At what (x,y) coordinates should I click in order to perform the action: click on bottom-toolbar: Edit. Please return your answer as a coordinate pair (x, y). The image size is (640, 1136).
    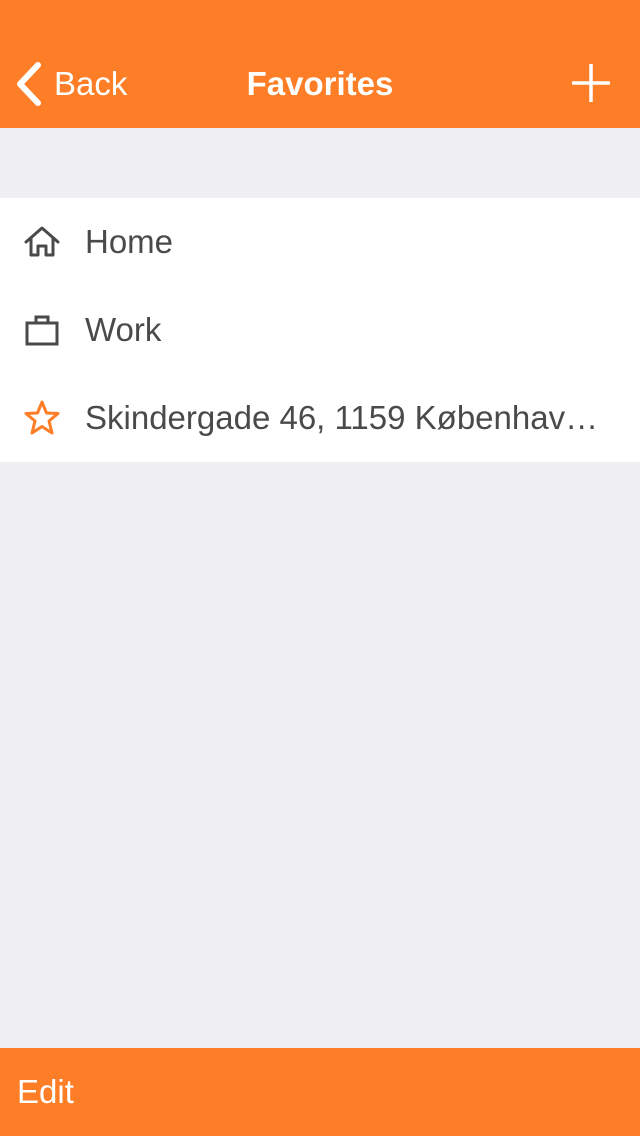
    Looking at the image, I should click on (320, 1092).